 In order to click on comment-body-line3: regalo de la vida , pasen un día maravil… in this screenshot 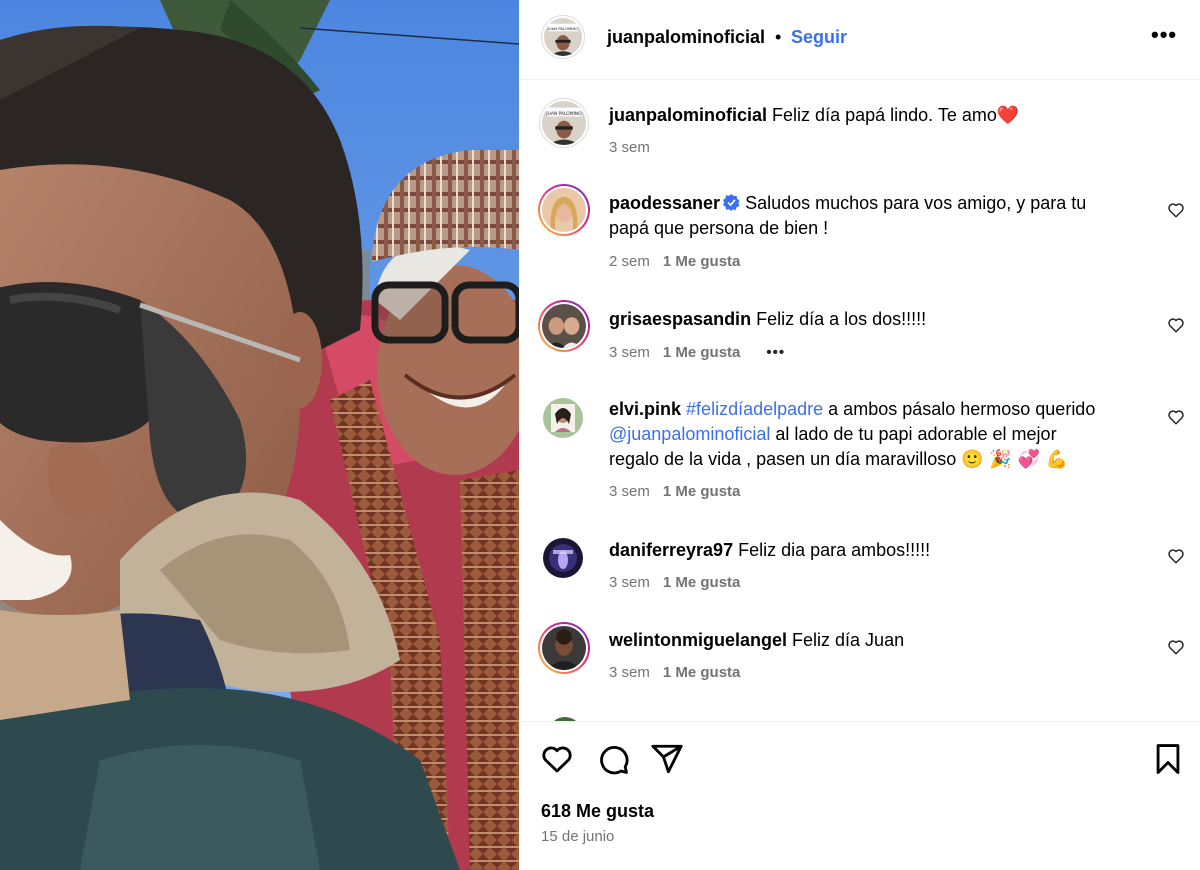, I will do `click(783, 459)`.